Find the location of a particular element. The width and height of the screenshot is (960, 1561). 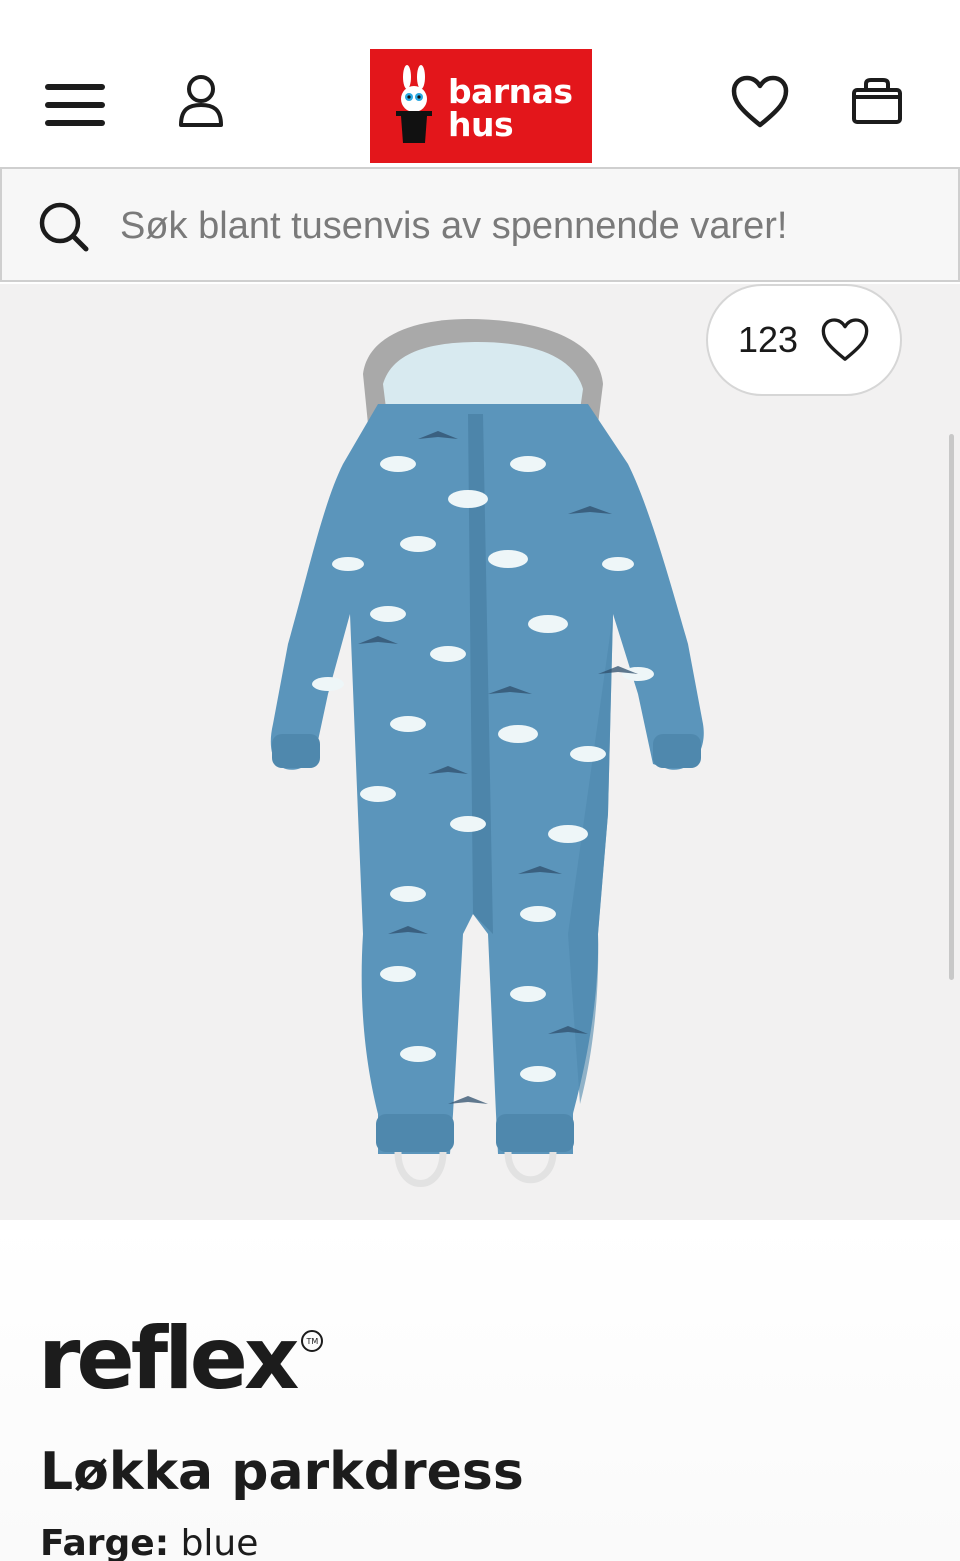

product-color: Farge: blue is located at coordinates (149, 1541).